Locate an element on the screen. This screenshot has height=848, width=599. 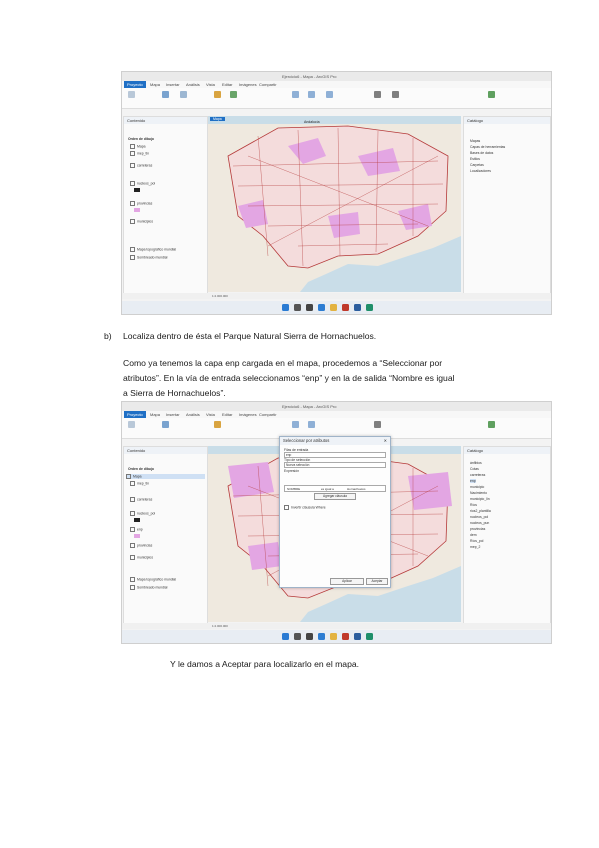
checkbox is located at coordinates (286, 507).